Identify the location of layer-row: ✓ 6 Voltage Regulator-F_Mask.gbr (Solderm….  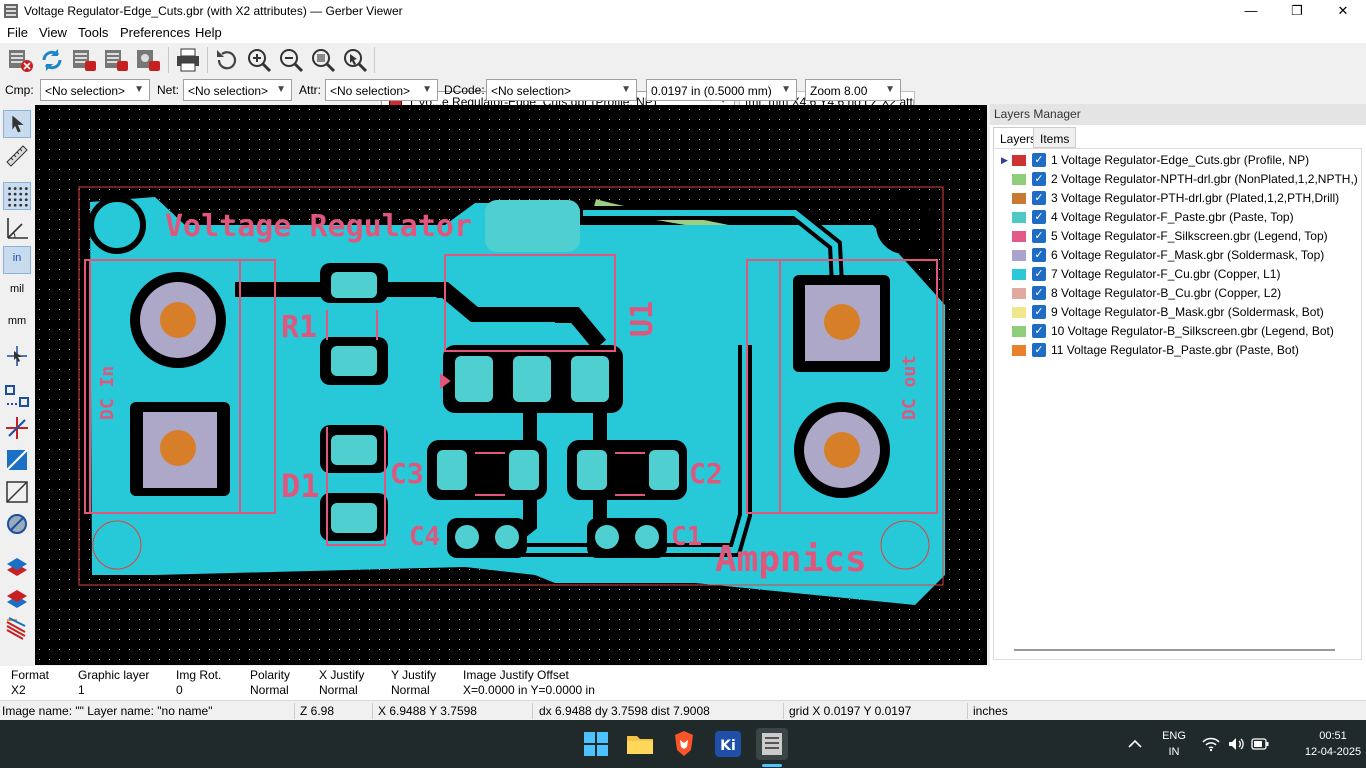
(1177, 255).